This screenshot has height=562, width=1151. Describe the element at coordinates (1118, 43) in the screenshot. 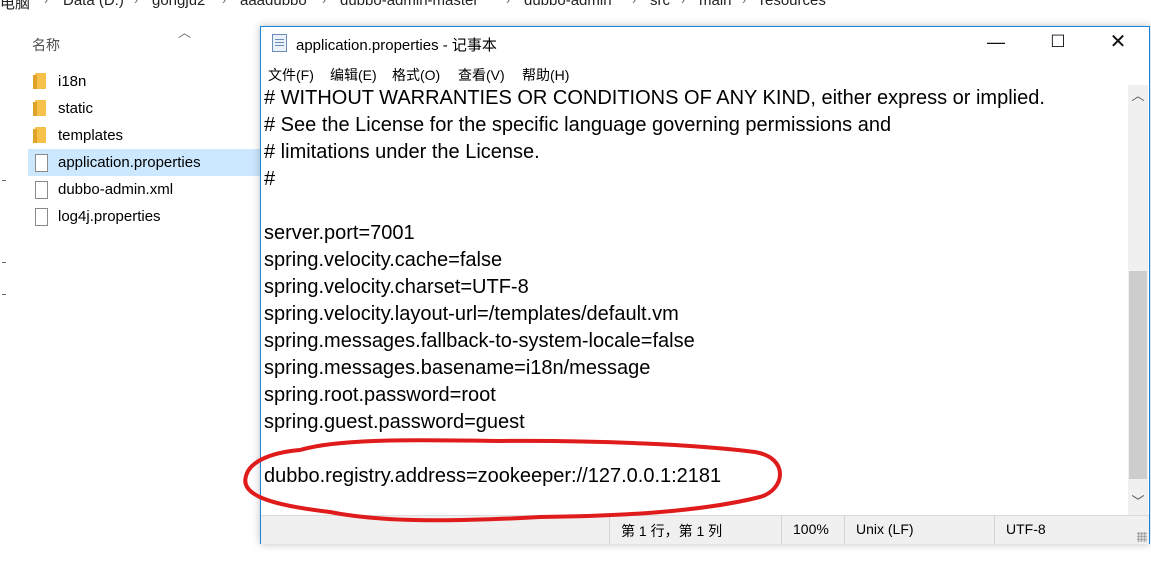

I see `close-button: ✕` at that location.